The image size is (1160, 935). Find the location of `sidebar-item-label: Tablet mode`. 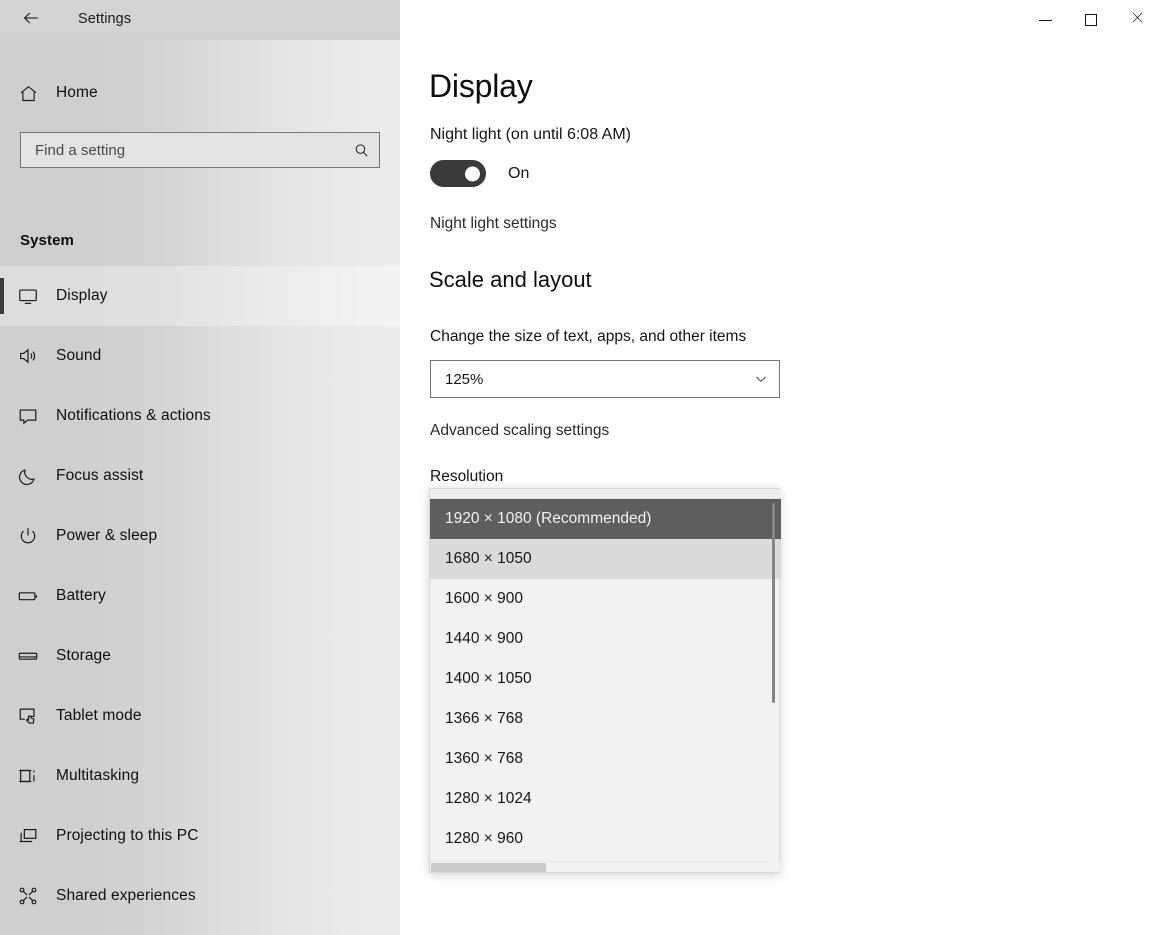

sidebar-item-label: Tablet mode is located at coordinates (99, 715).